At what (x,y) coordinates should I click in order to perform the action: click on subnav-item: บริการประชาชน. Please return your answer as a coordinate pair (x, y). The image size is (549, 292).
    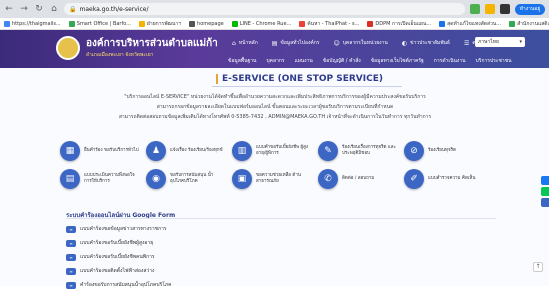
    Looking at the image, I should click on (494, 61).